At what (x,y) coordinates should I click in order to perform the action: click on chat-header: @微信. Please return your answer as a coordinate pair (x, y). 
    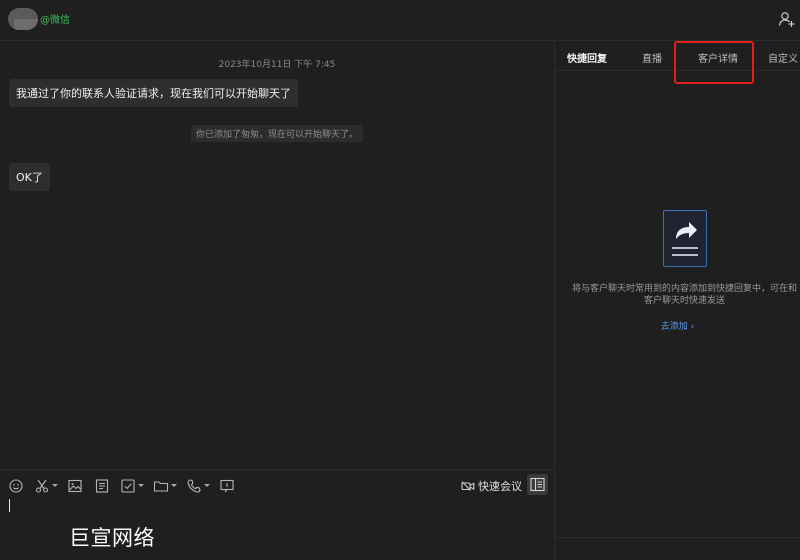
    Looking at the image, I should click on (400, 20).